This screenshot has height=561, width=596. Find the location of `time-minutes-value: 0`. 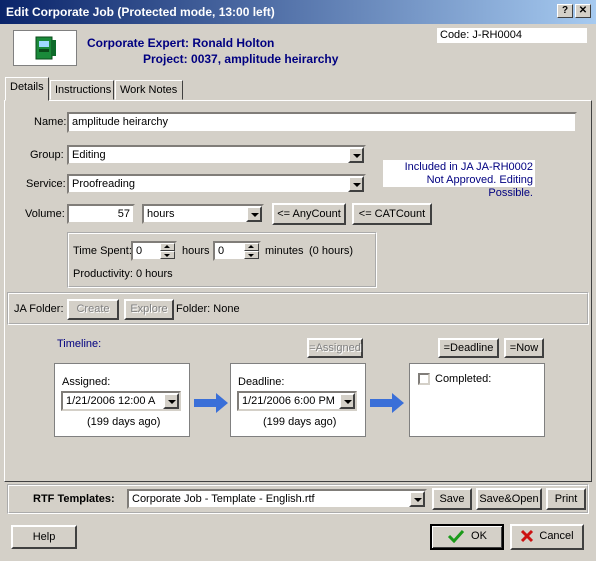

time-minutes-value: 0 is located at coordinates (221, 251).